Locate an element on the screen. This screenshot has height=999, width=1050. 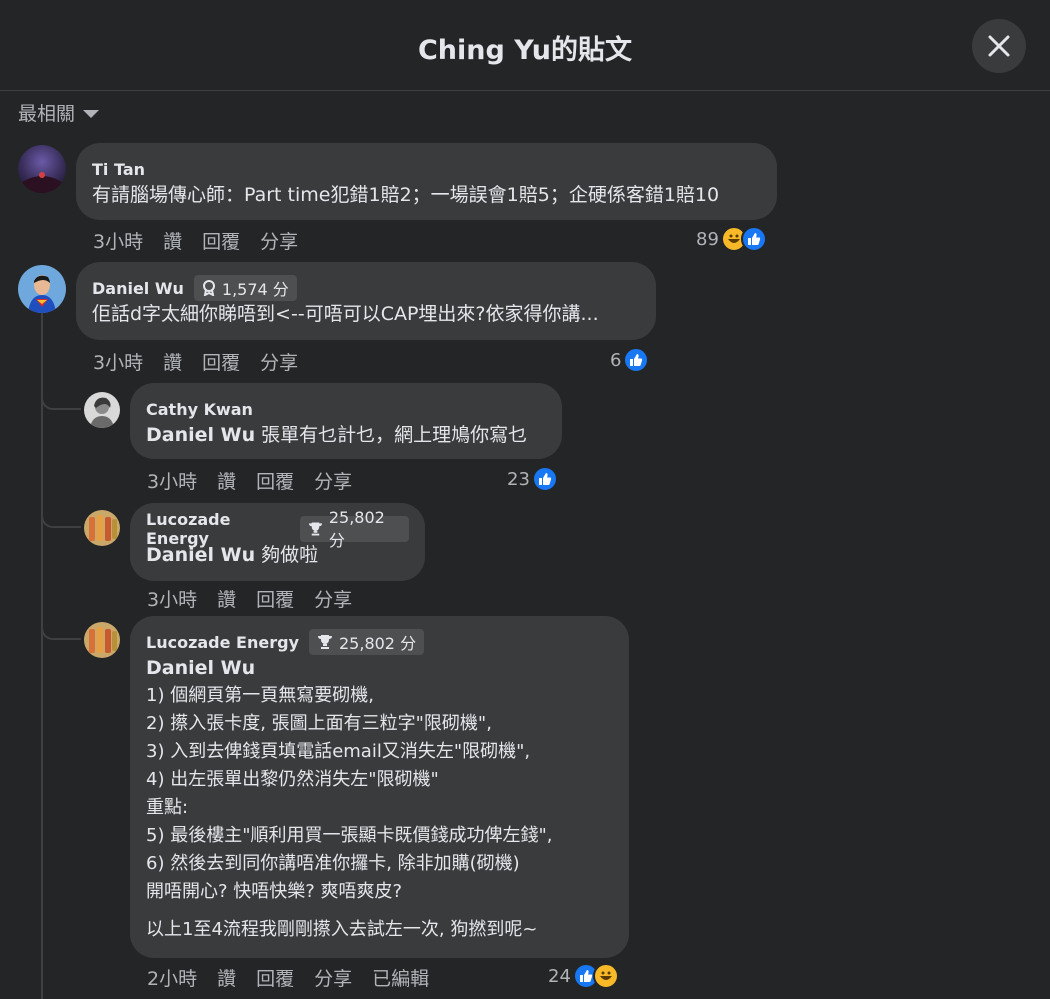
comment-author: Lucozade Energy is located at coordinates (222, 642).